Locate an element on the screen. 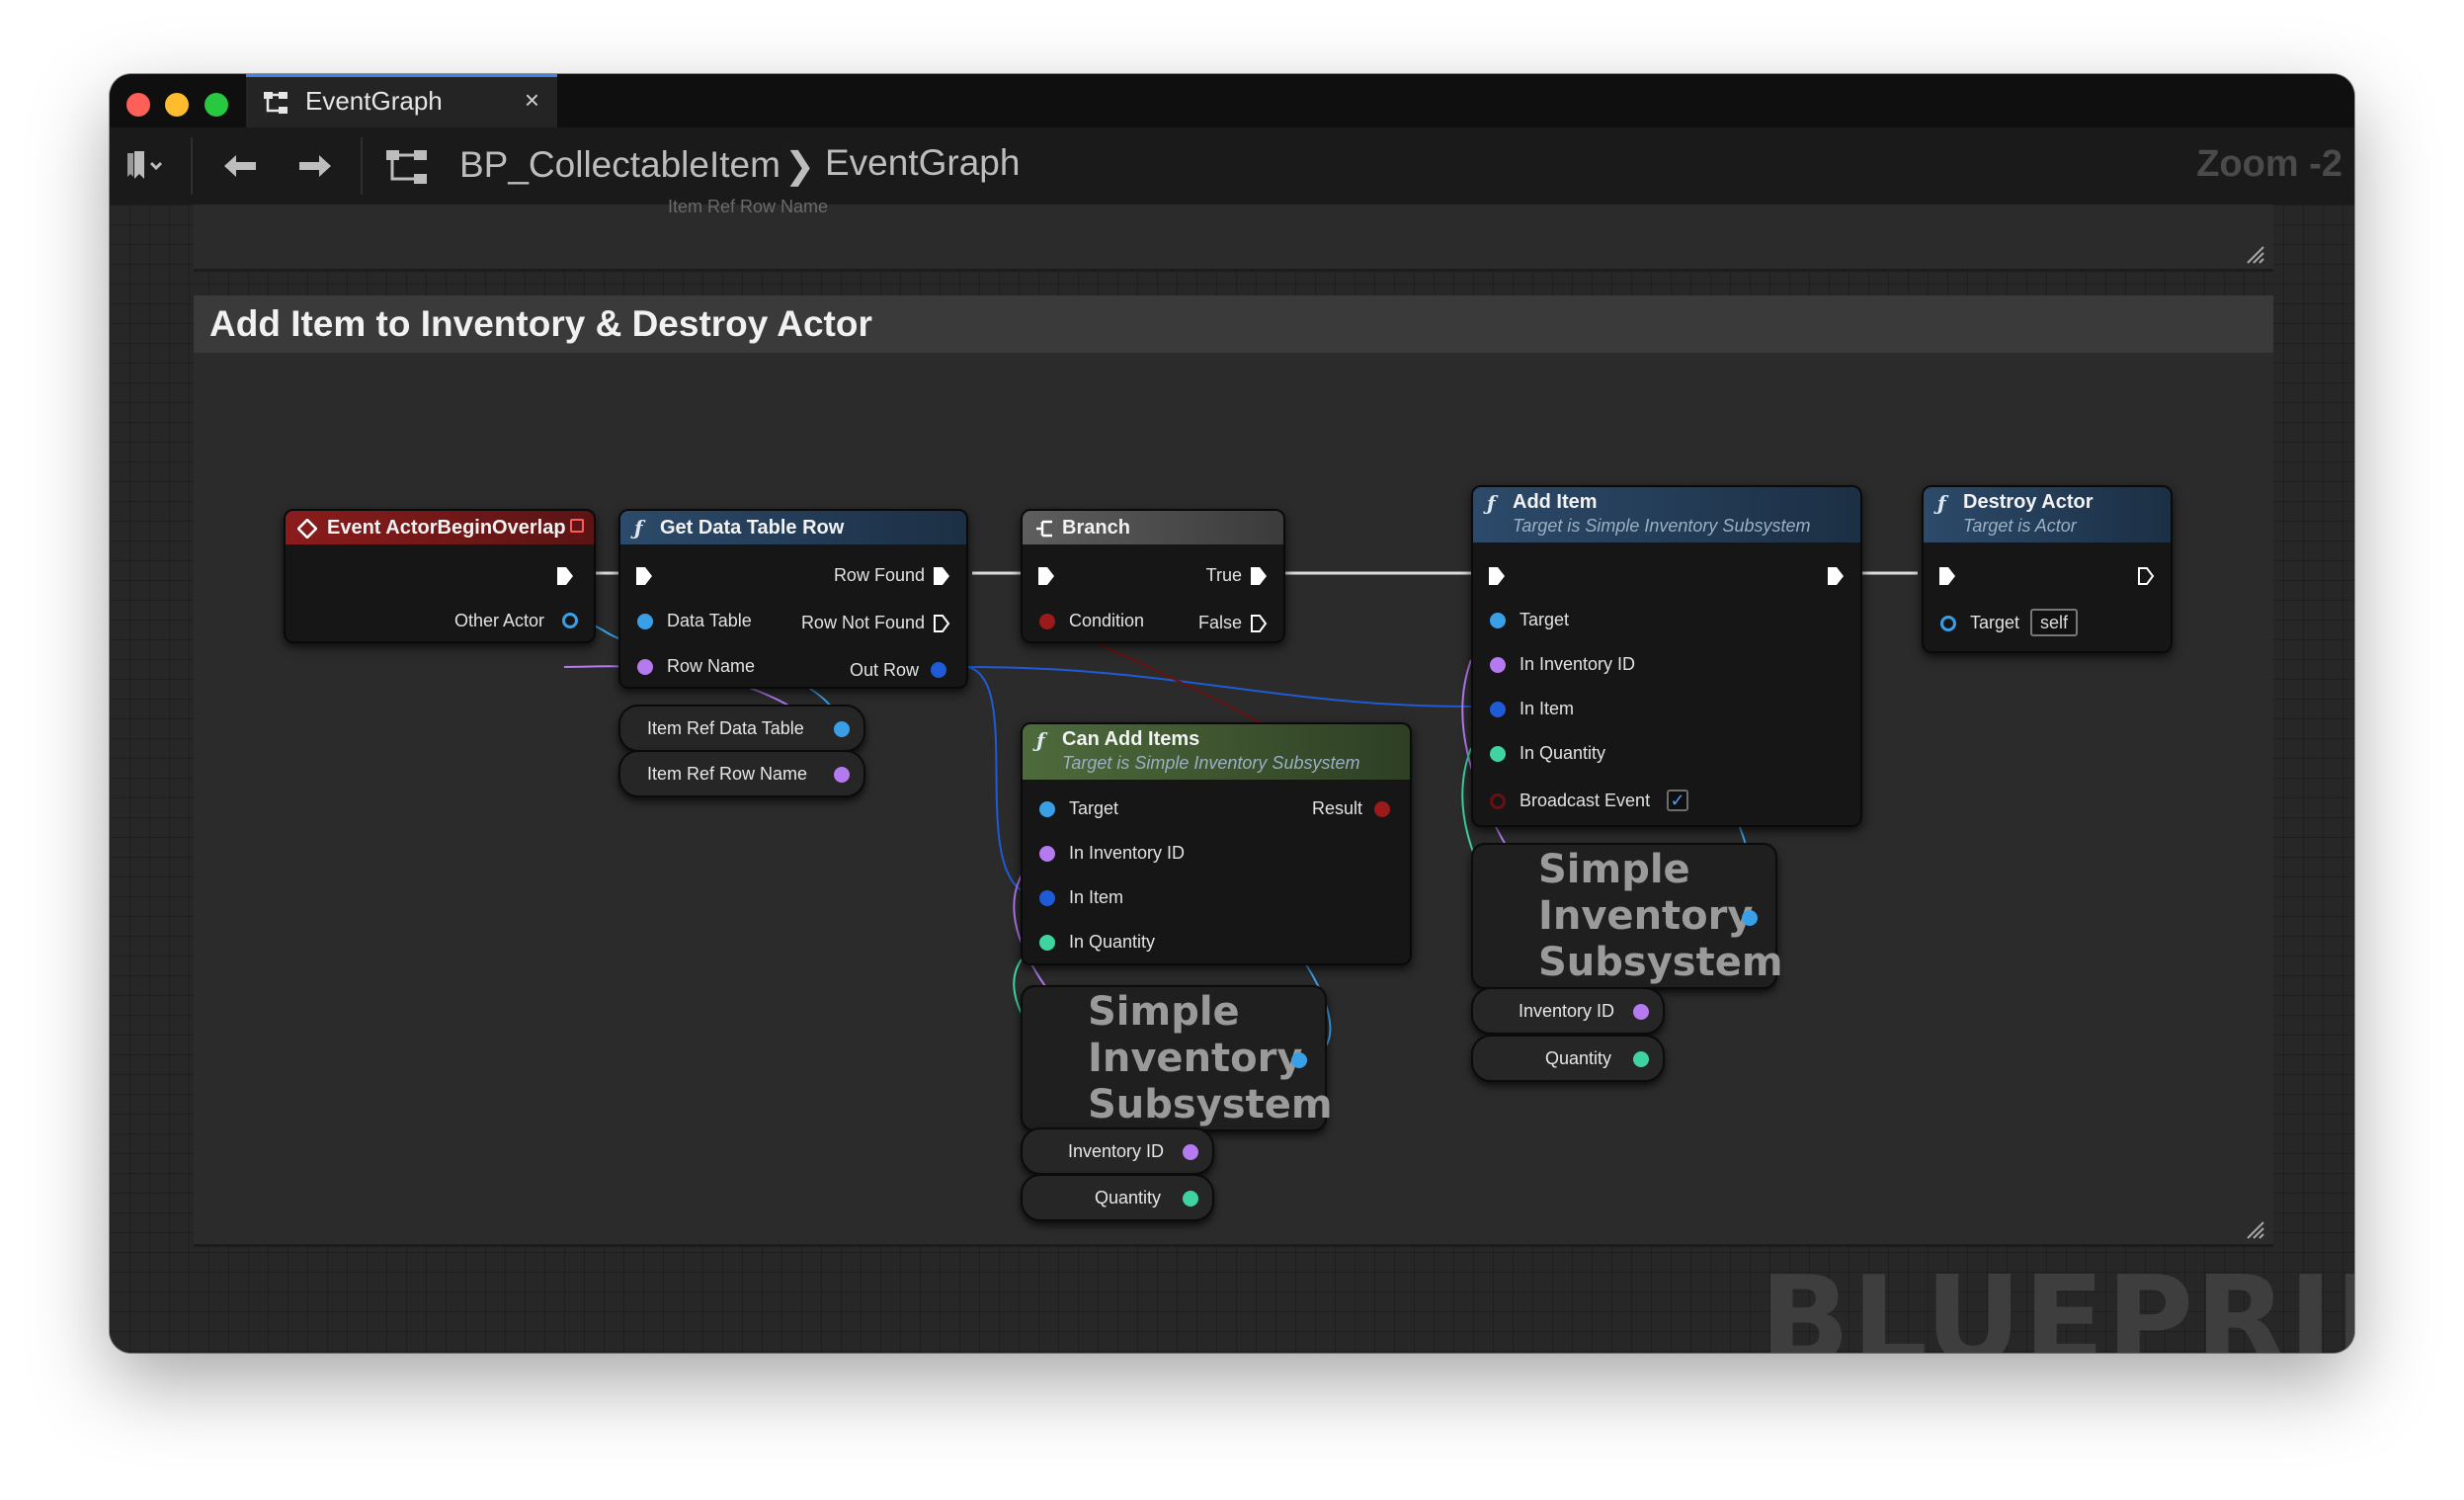 Image resolution: width=2464 pixels, height=1500 pixels. out-row-pin is located at coordinates (938, 670).